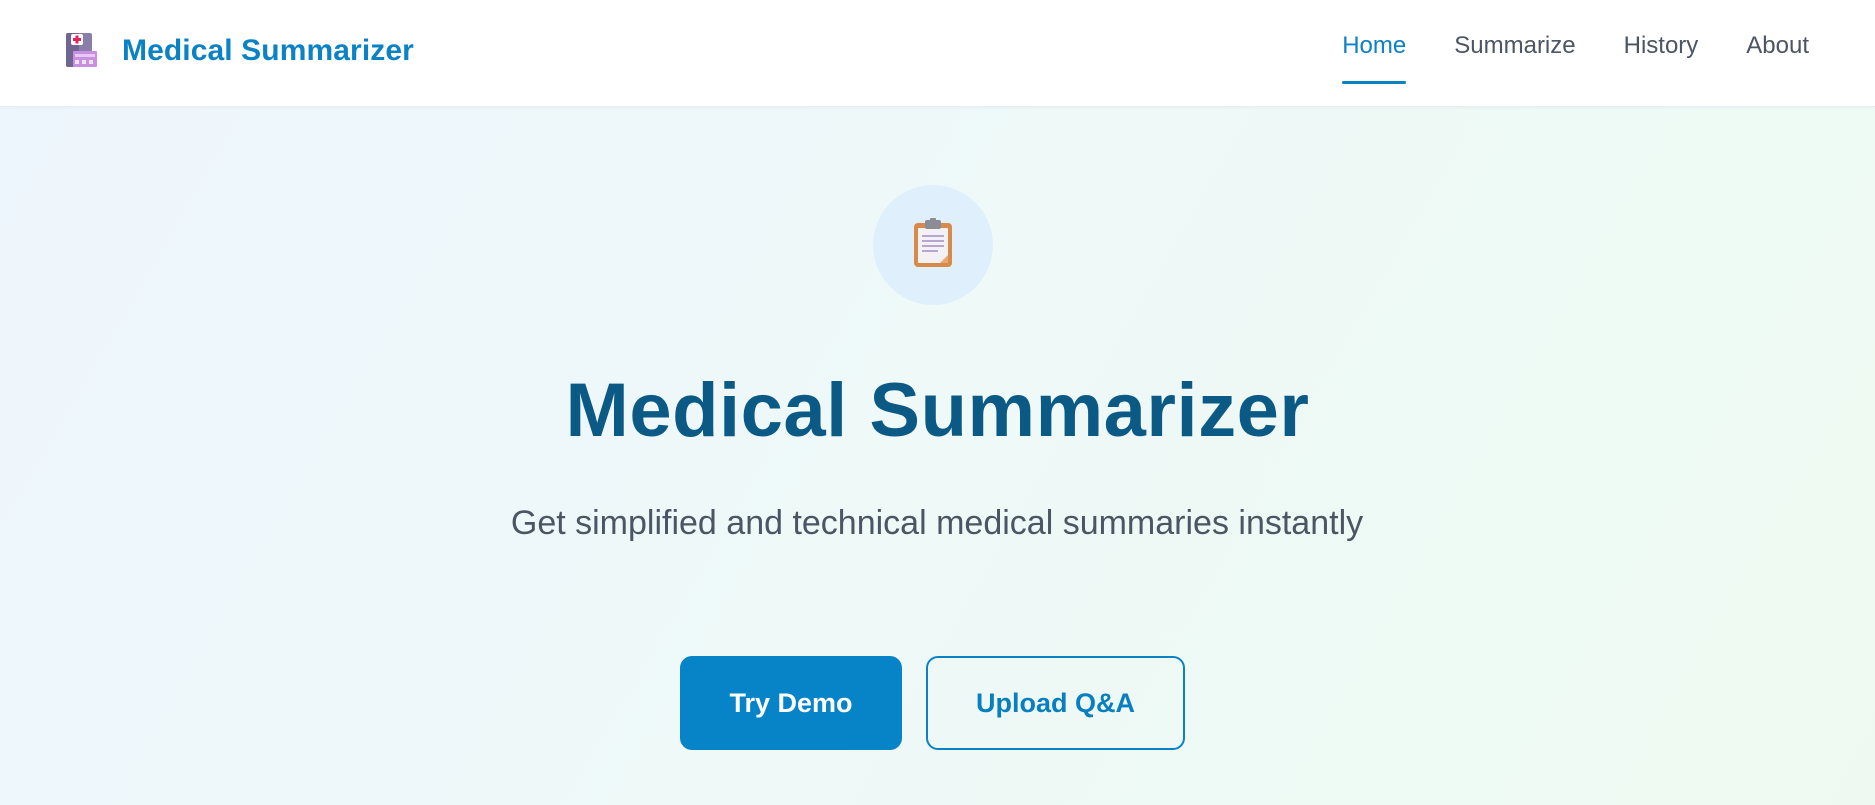 The width and height of the screenshot is (1875, 805). I want to click on clipboard-icon, so click(933, 245).